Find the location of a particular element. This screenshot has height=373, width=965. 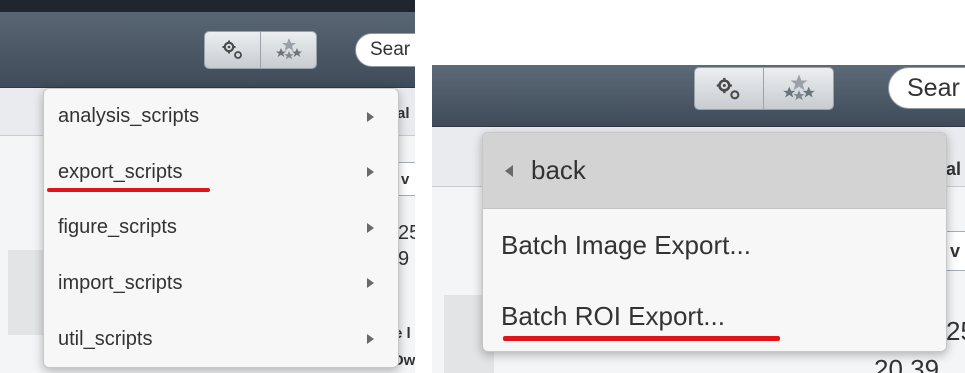

menu-item-label: export_scripts is located at coordinates (120, 171).